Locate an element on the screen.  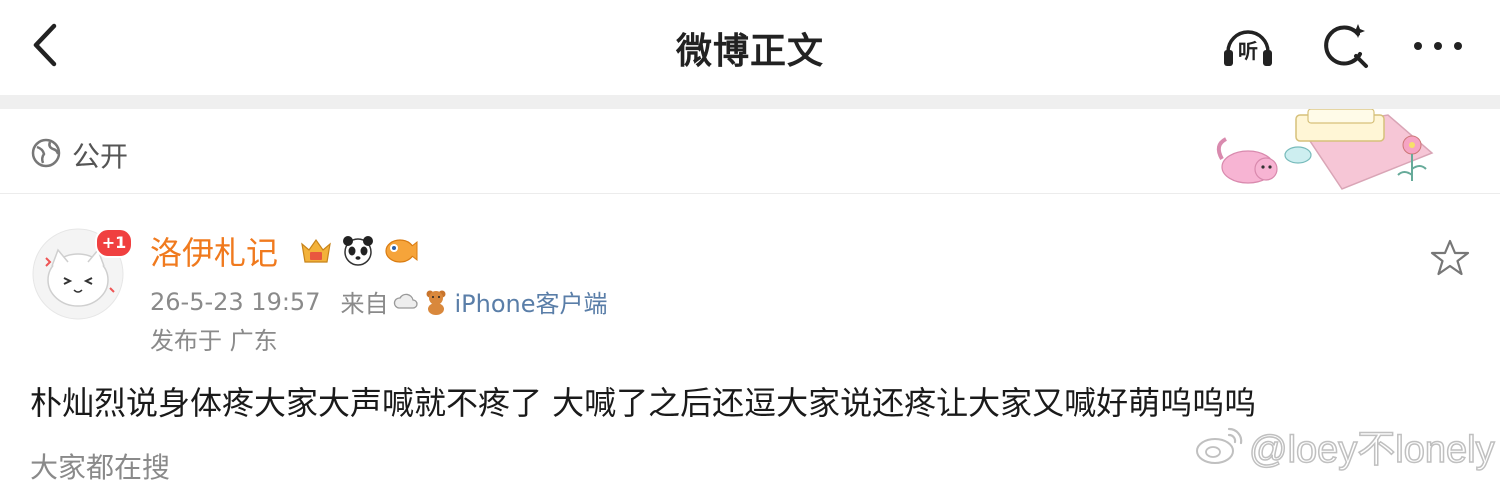
cat-bed-sticker-decoration is located at coordinates (1325, 149).